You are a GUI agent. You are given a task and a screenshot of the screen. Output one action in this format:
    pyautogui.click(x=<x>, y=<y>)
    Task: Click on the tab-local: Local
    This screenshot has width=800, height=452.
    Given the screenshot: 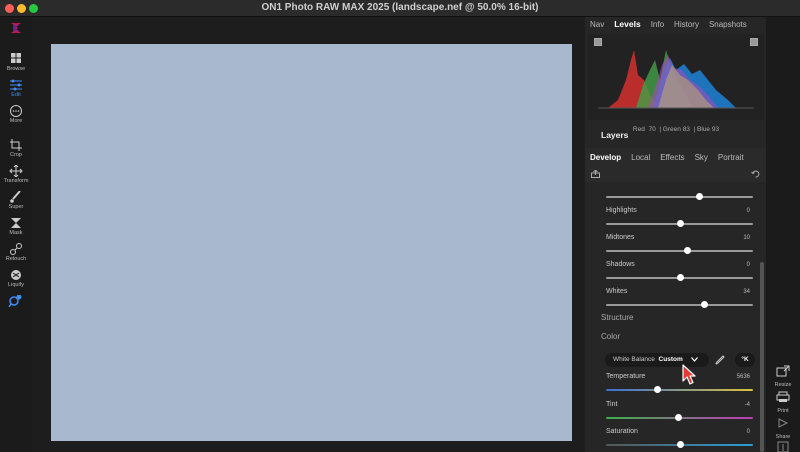 What is the action you would take?
    pyautogui.click(x=640, y=157)
    